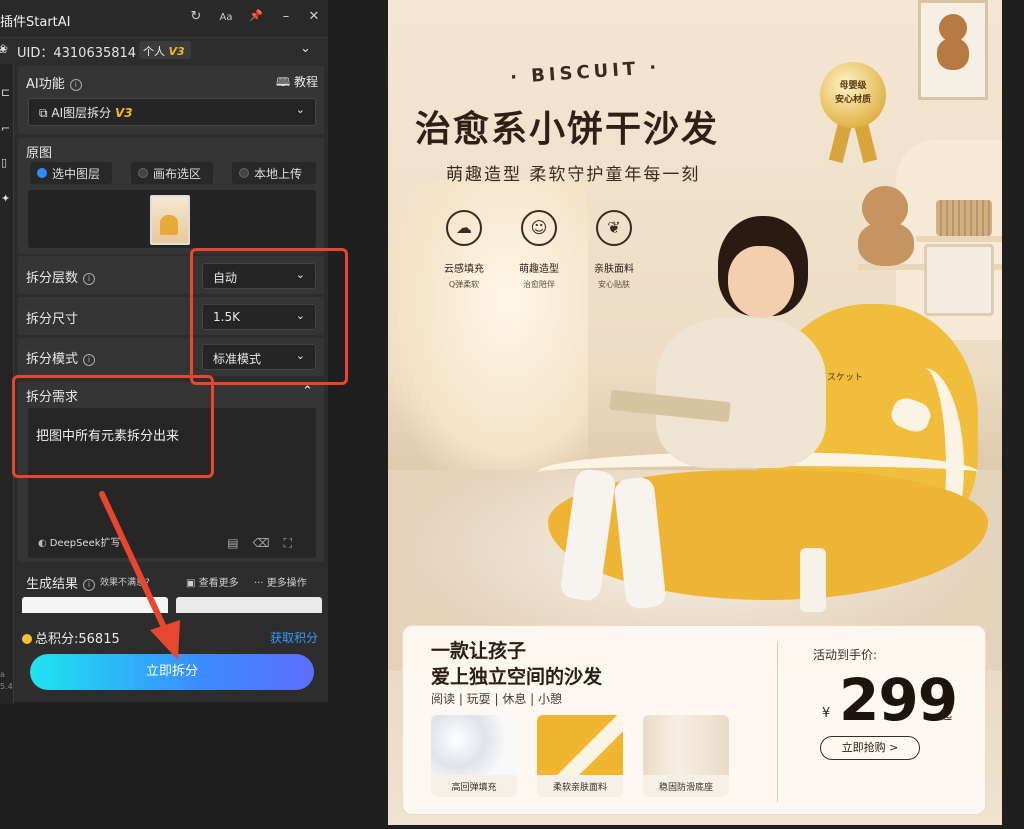 This screenshot has width=1024, height=829. What do you see at coordinates (685, 788) in the screenshot?
I see `product-caption: 稳固防滑底座` at bounding box center [685, 788].